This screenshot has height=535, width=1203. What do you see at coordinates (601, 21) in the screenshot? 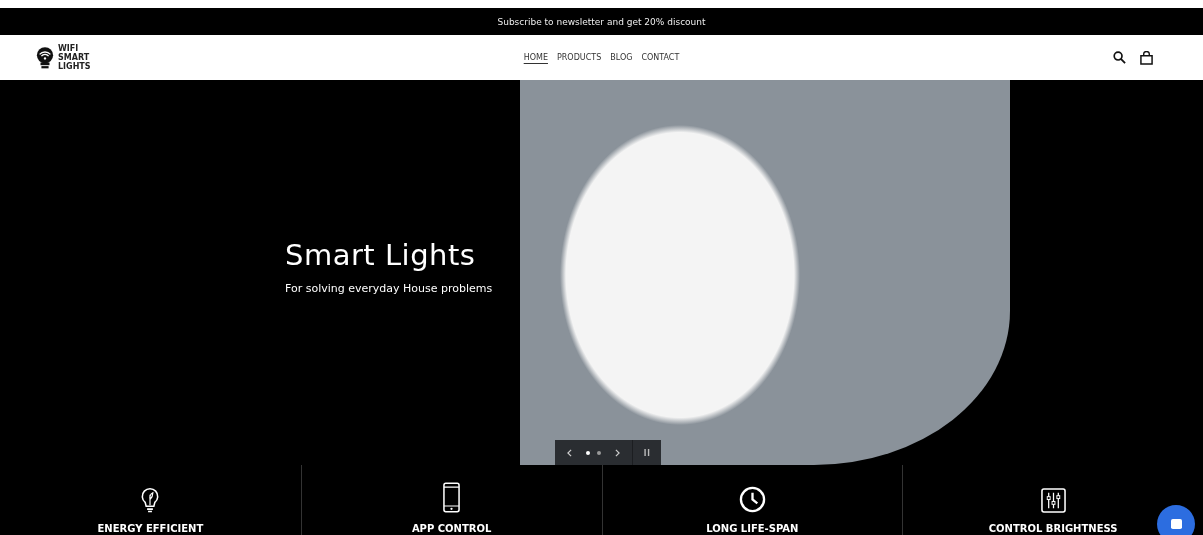
I see `announcement-text: Subscribe to newsletter and get 20% discount` at bounding box center [601, 21].